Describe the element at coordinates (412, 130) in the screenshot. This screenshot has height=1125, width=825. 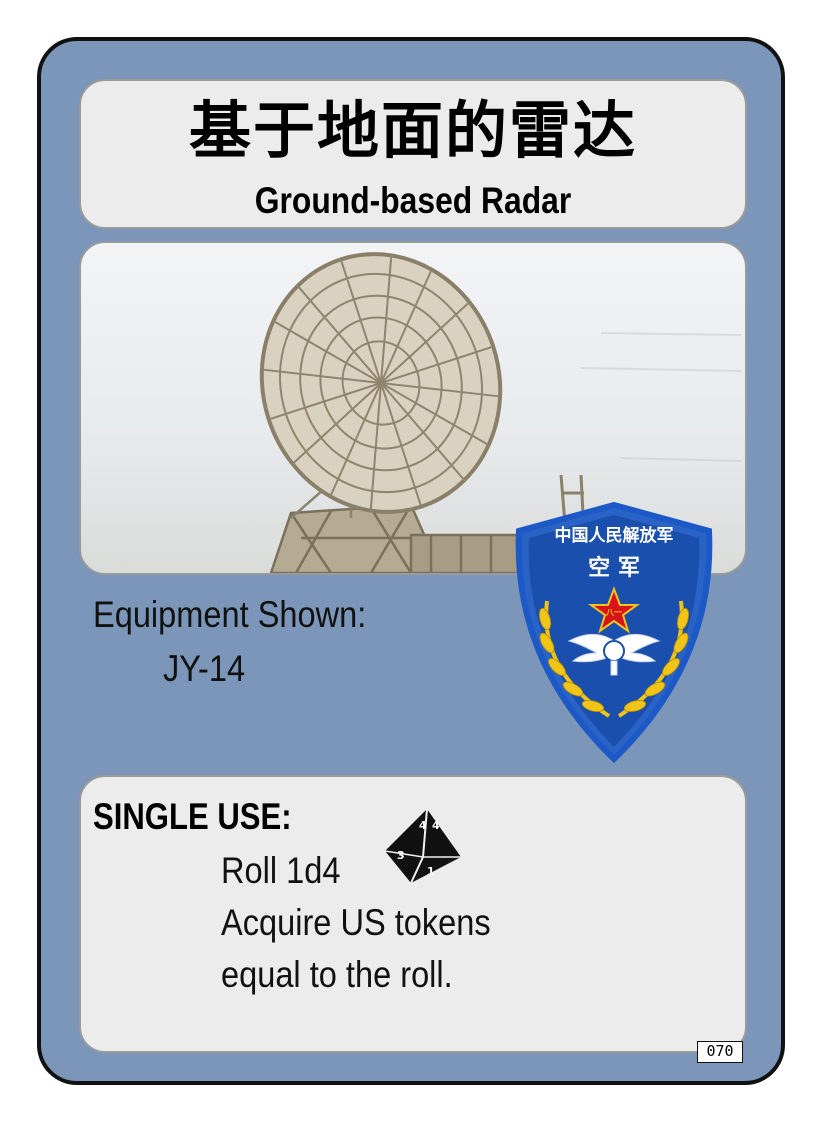
I see `card-title-chinese: 基于地面的雷达` at that location.